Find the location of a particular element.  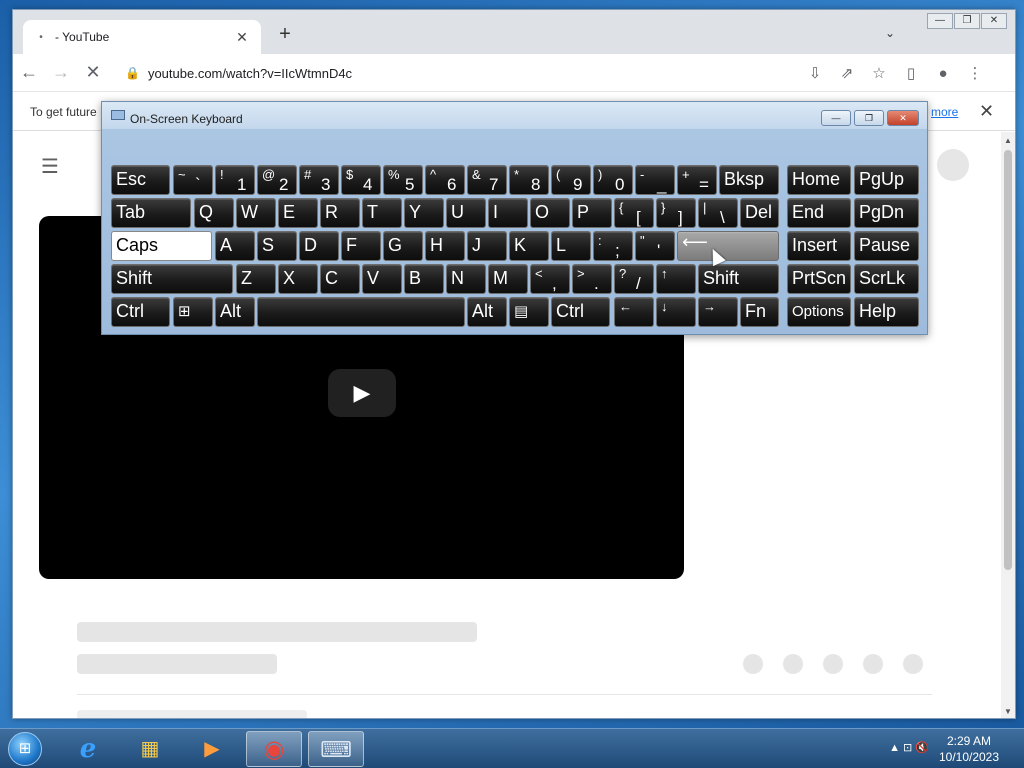

key-9: (9 is located at coordinates (571, 180).